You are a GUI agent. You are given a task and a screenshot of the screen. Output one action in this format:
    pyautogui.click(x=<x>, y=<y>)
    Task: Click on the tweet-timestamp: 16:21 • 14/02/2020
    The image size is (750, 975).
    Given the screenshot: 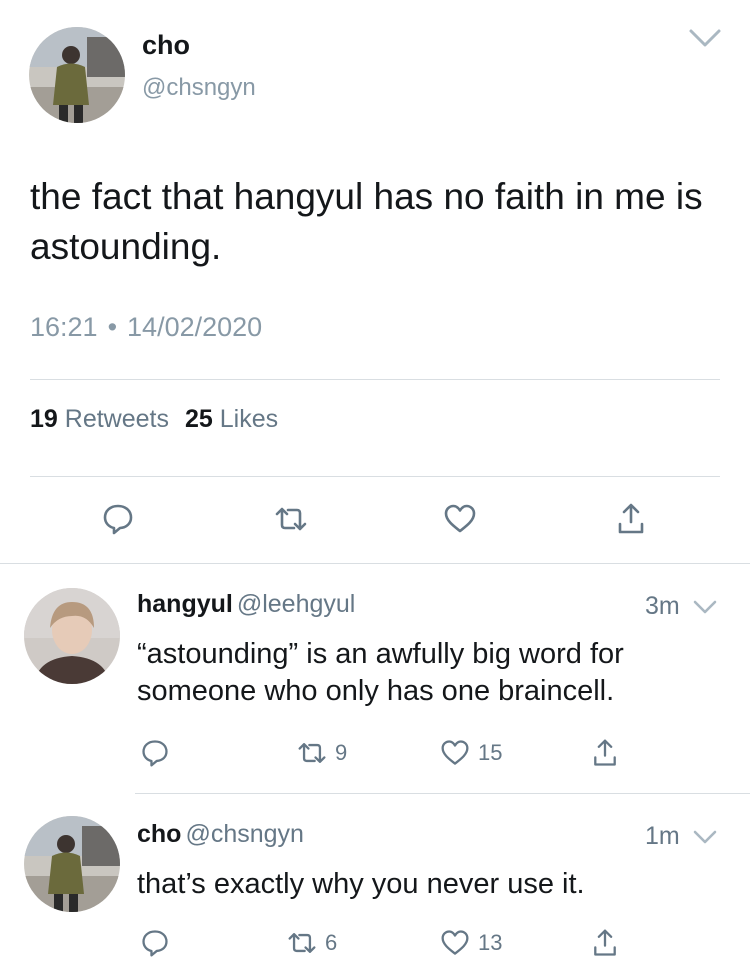 What is the action you would take?
    pyautogui.click(x=146, y=327)
    